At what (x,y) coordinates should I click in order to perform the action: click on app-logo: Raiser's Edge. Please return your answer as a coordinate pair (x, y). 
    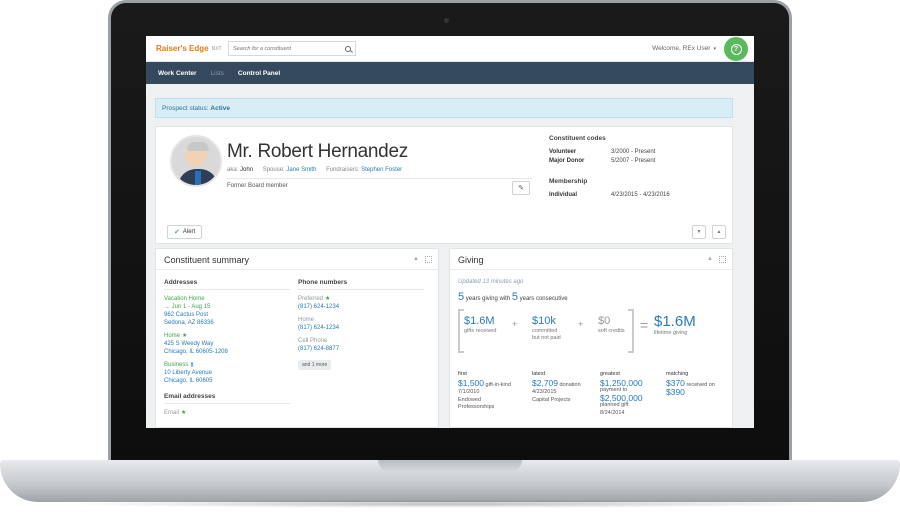
    Looking at the image, I should click on (182, 48).